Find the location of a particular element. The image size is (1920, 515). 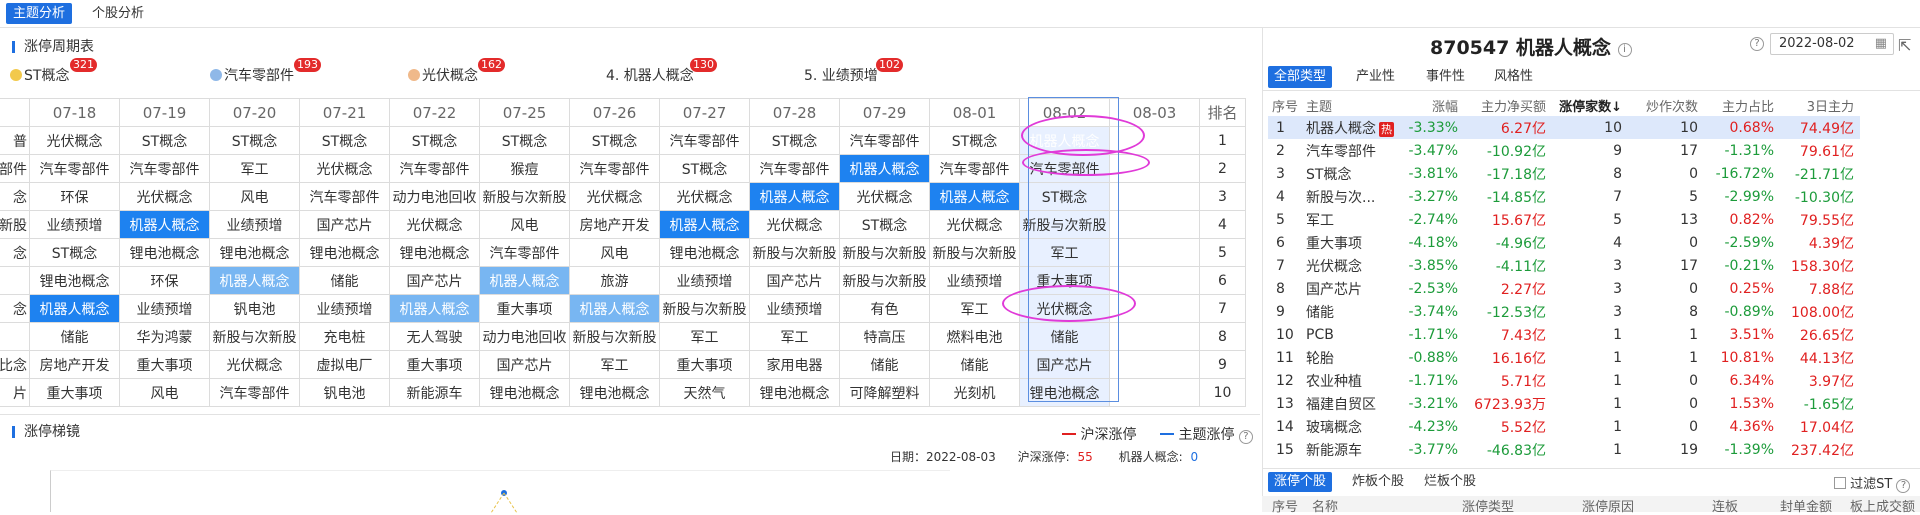

theme-row: 7 光伏概念 -3.85% -4.11亿 3 17 -0.21% 158.30亿 is located at coordinates (1564, 265).